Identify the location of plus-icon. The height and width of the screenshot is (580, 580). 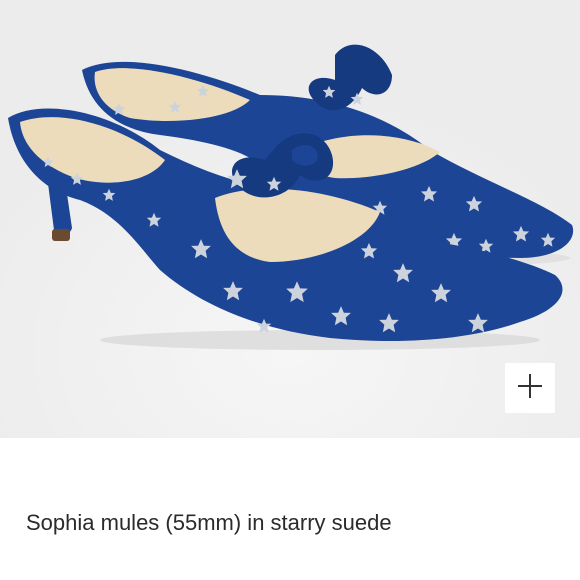
(530, 388).